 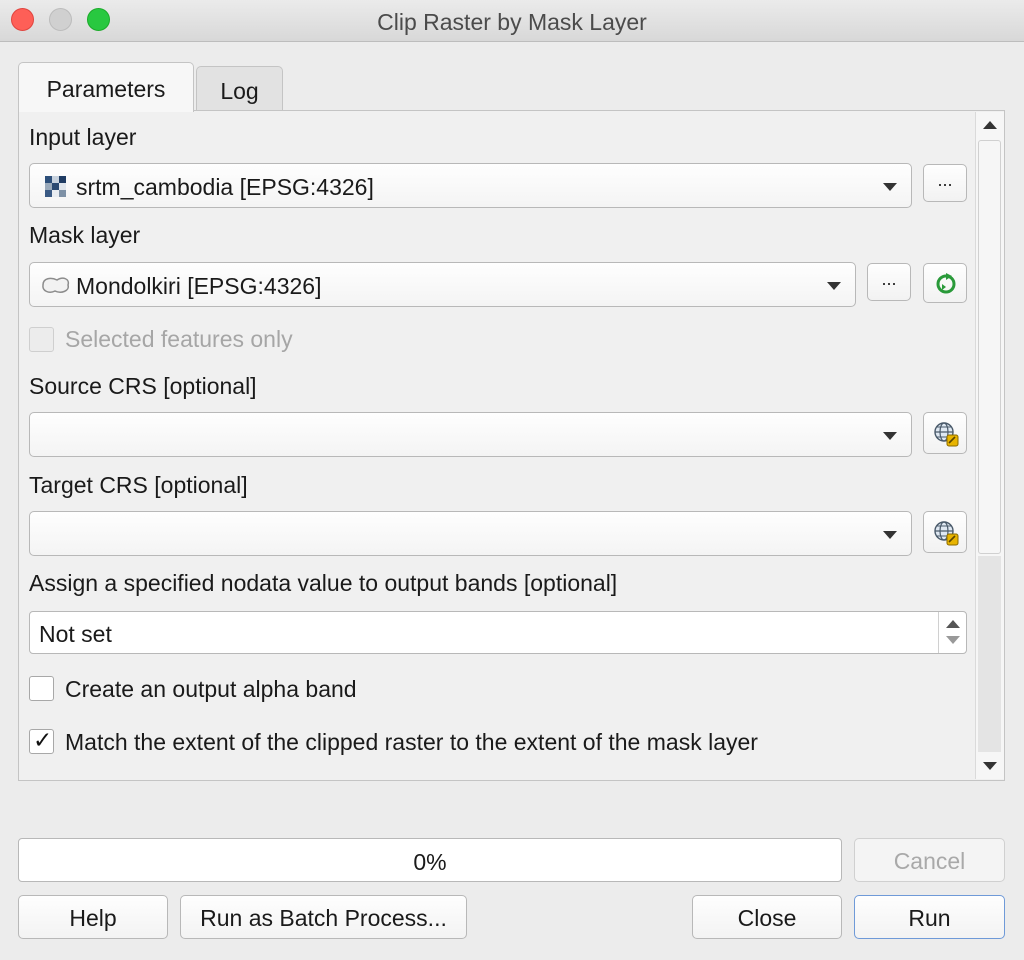 What do you see at coordinates (989, 347) in the screenshot?
I see `scrollbar-thumb` at bounding box center [989, 347].